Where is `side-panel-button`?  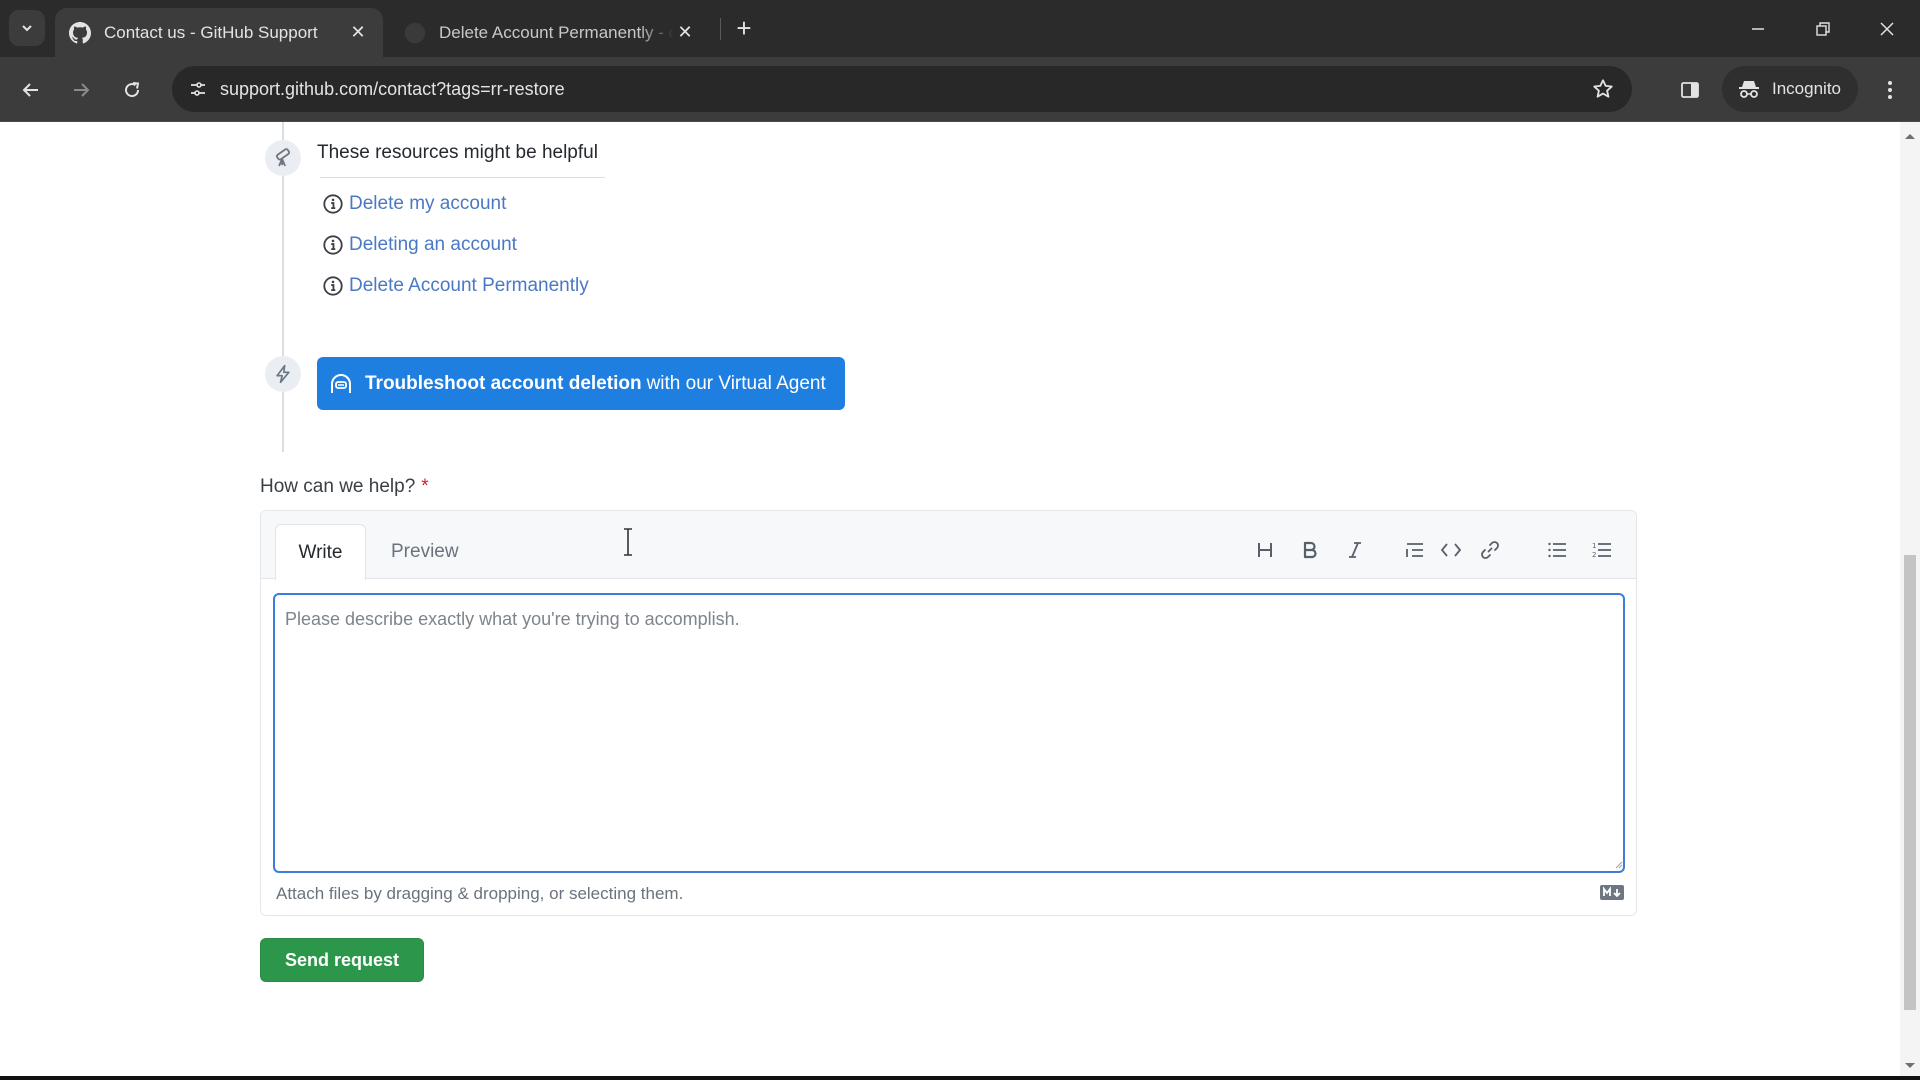 side-panel-button is located at coordinates (1690, 90).